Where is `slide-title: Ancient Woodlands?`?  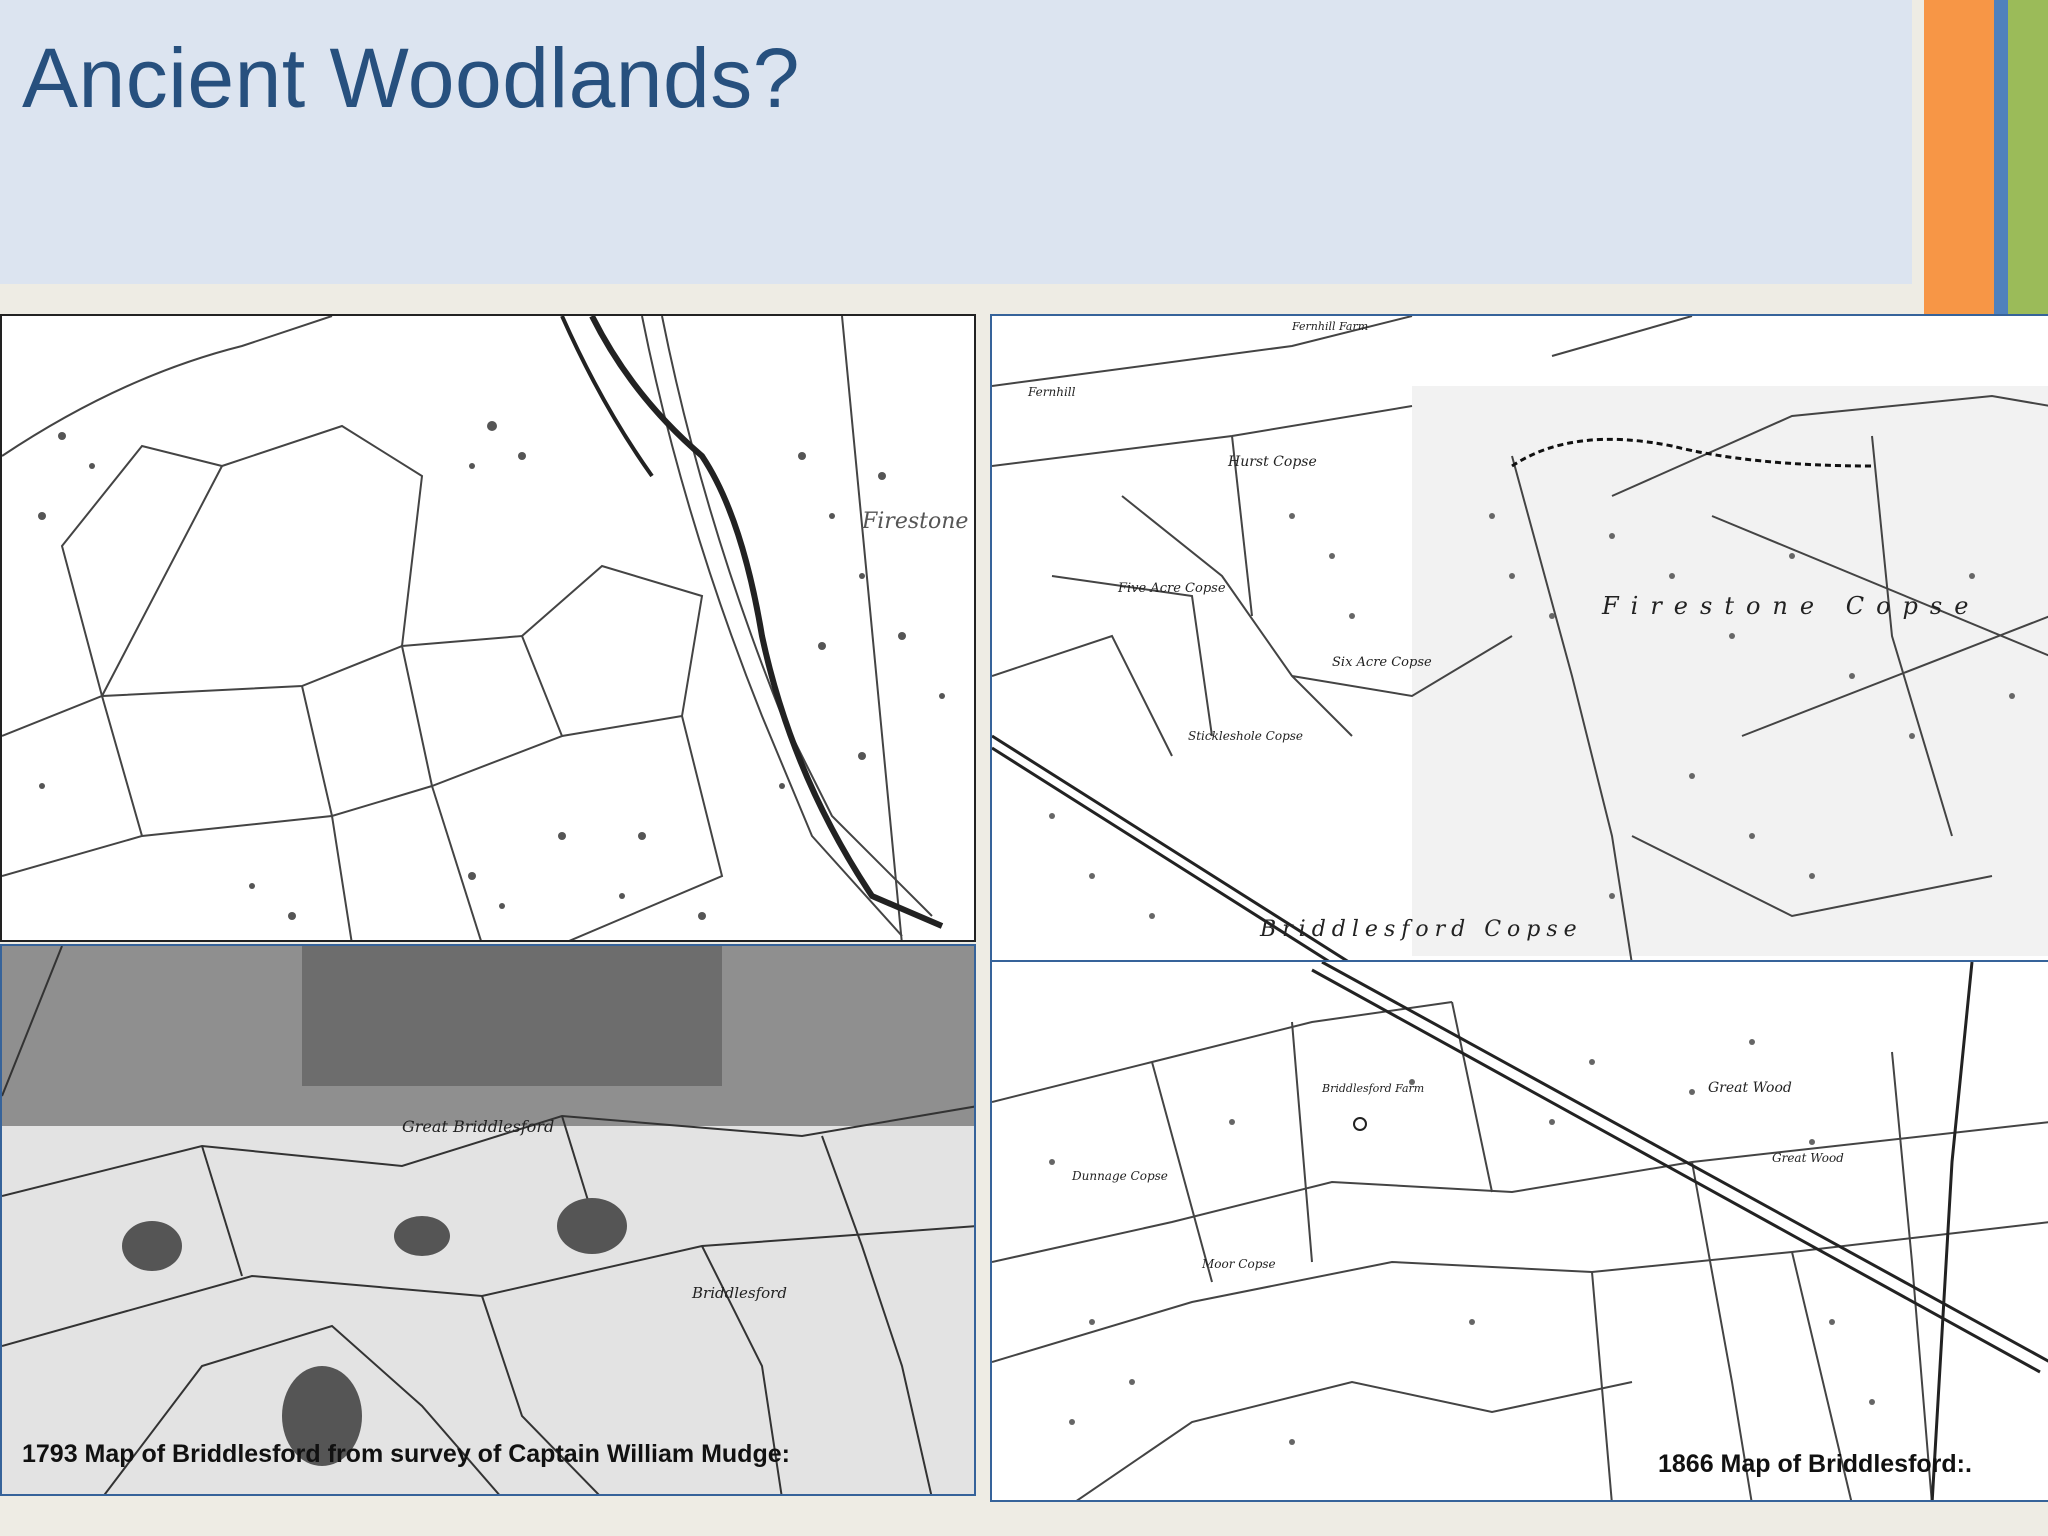 slide-title: Ancient Woodlands? is located at coordinates (411, 78).